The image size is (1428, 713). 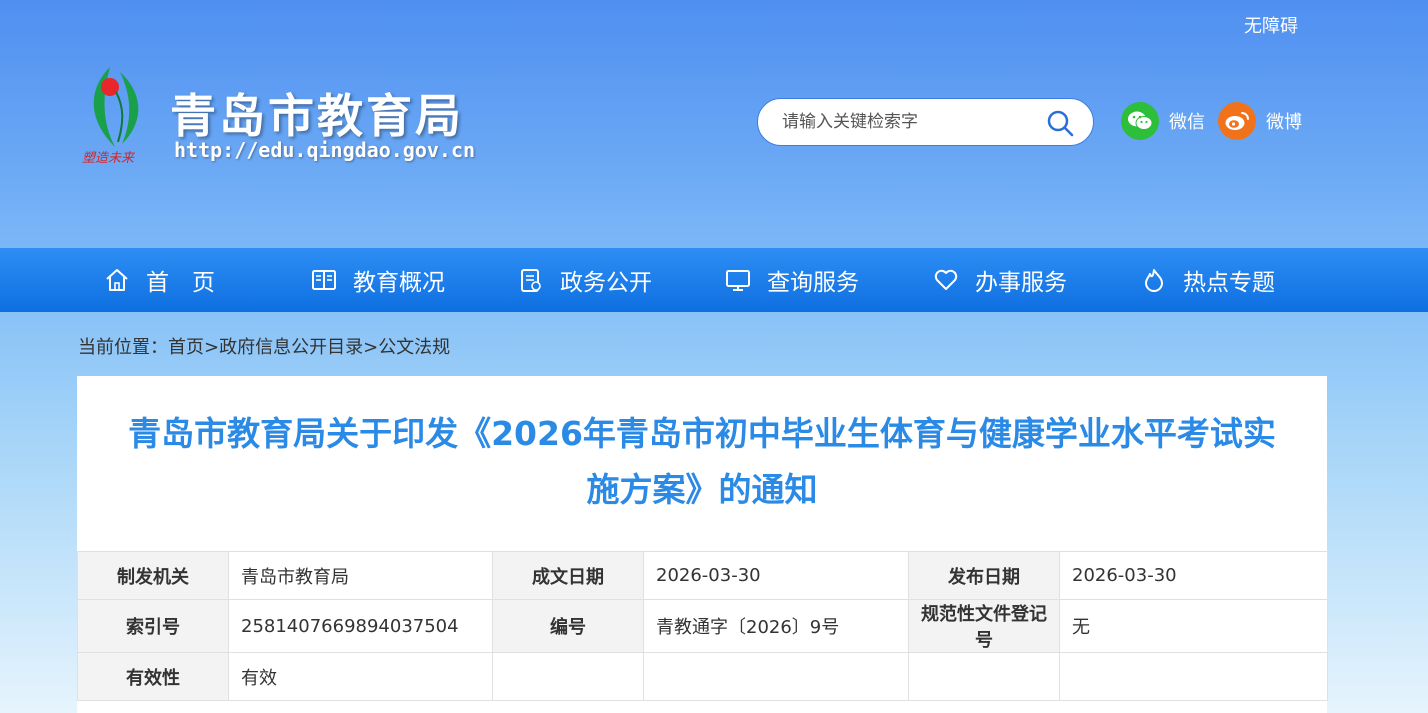 I want to click on search-icon, so click(x=1060, y=123).